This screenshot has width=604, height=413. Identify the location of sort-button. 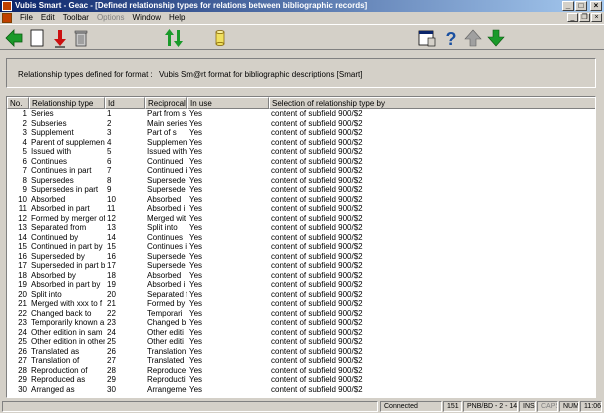
(174, 38).